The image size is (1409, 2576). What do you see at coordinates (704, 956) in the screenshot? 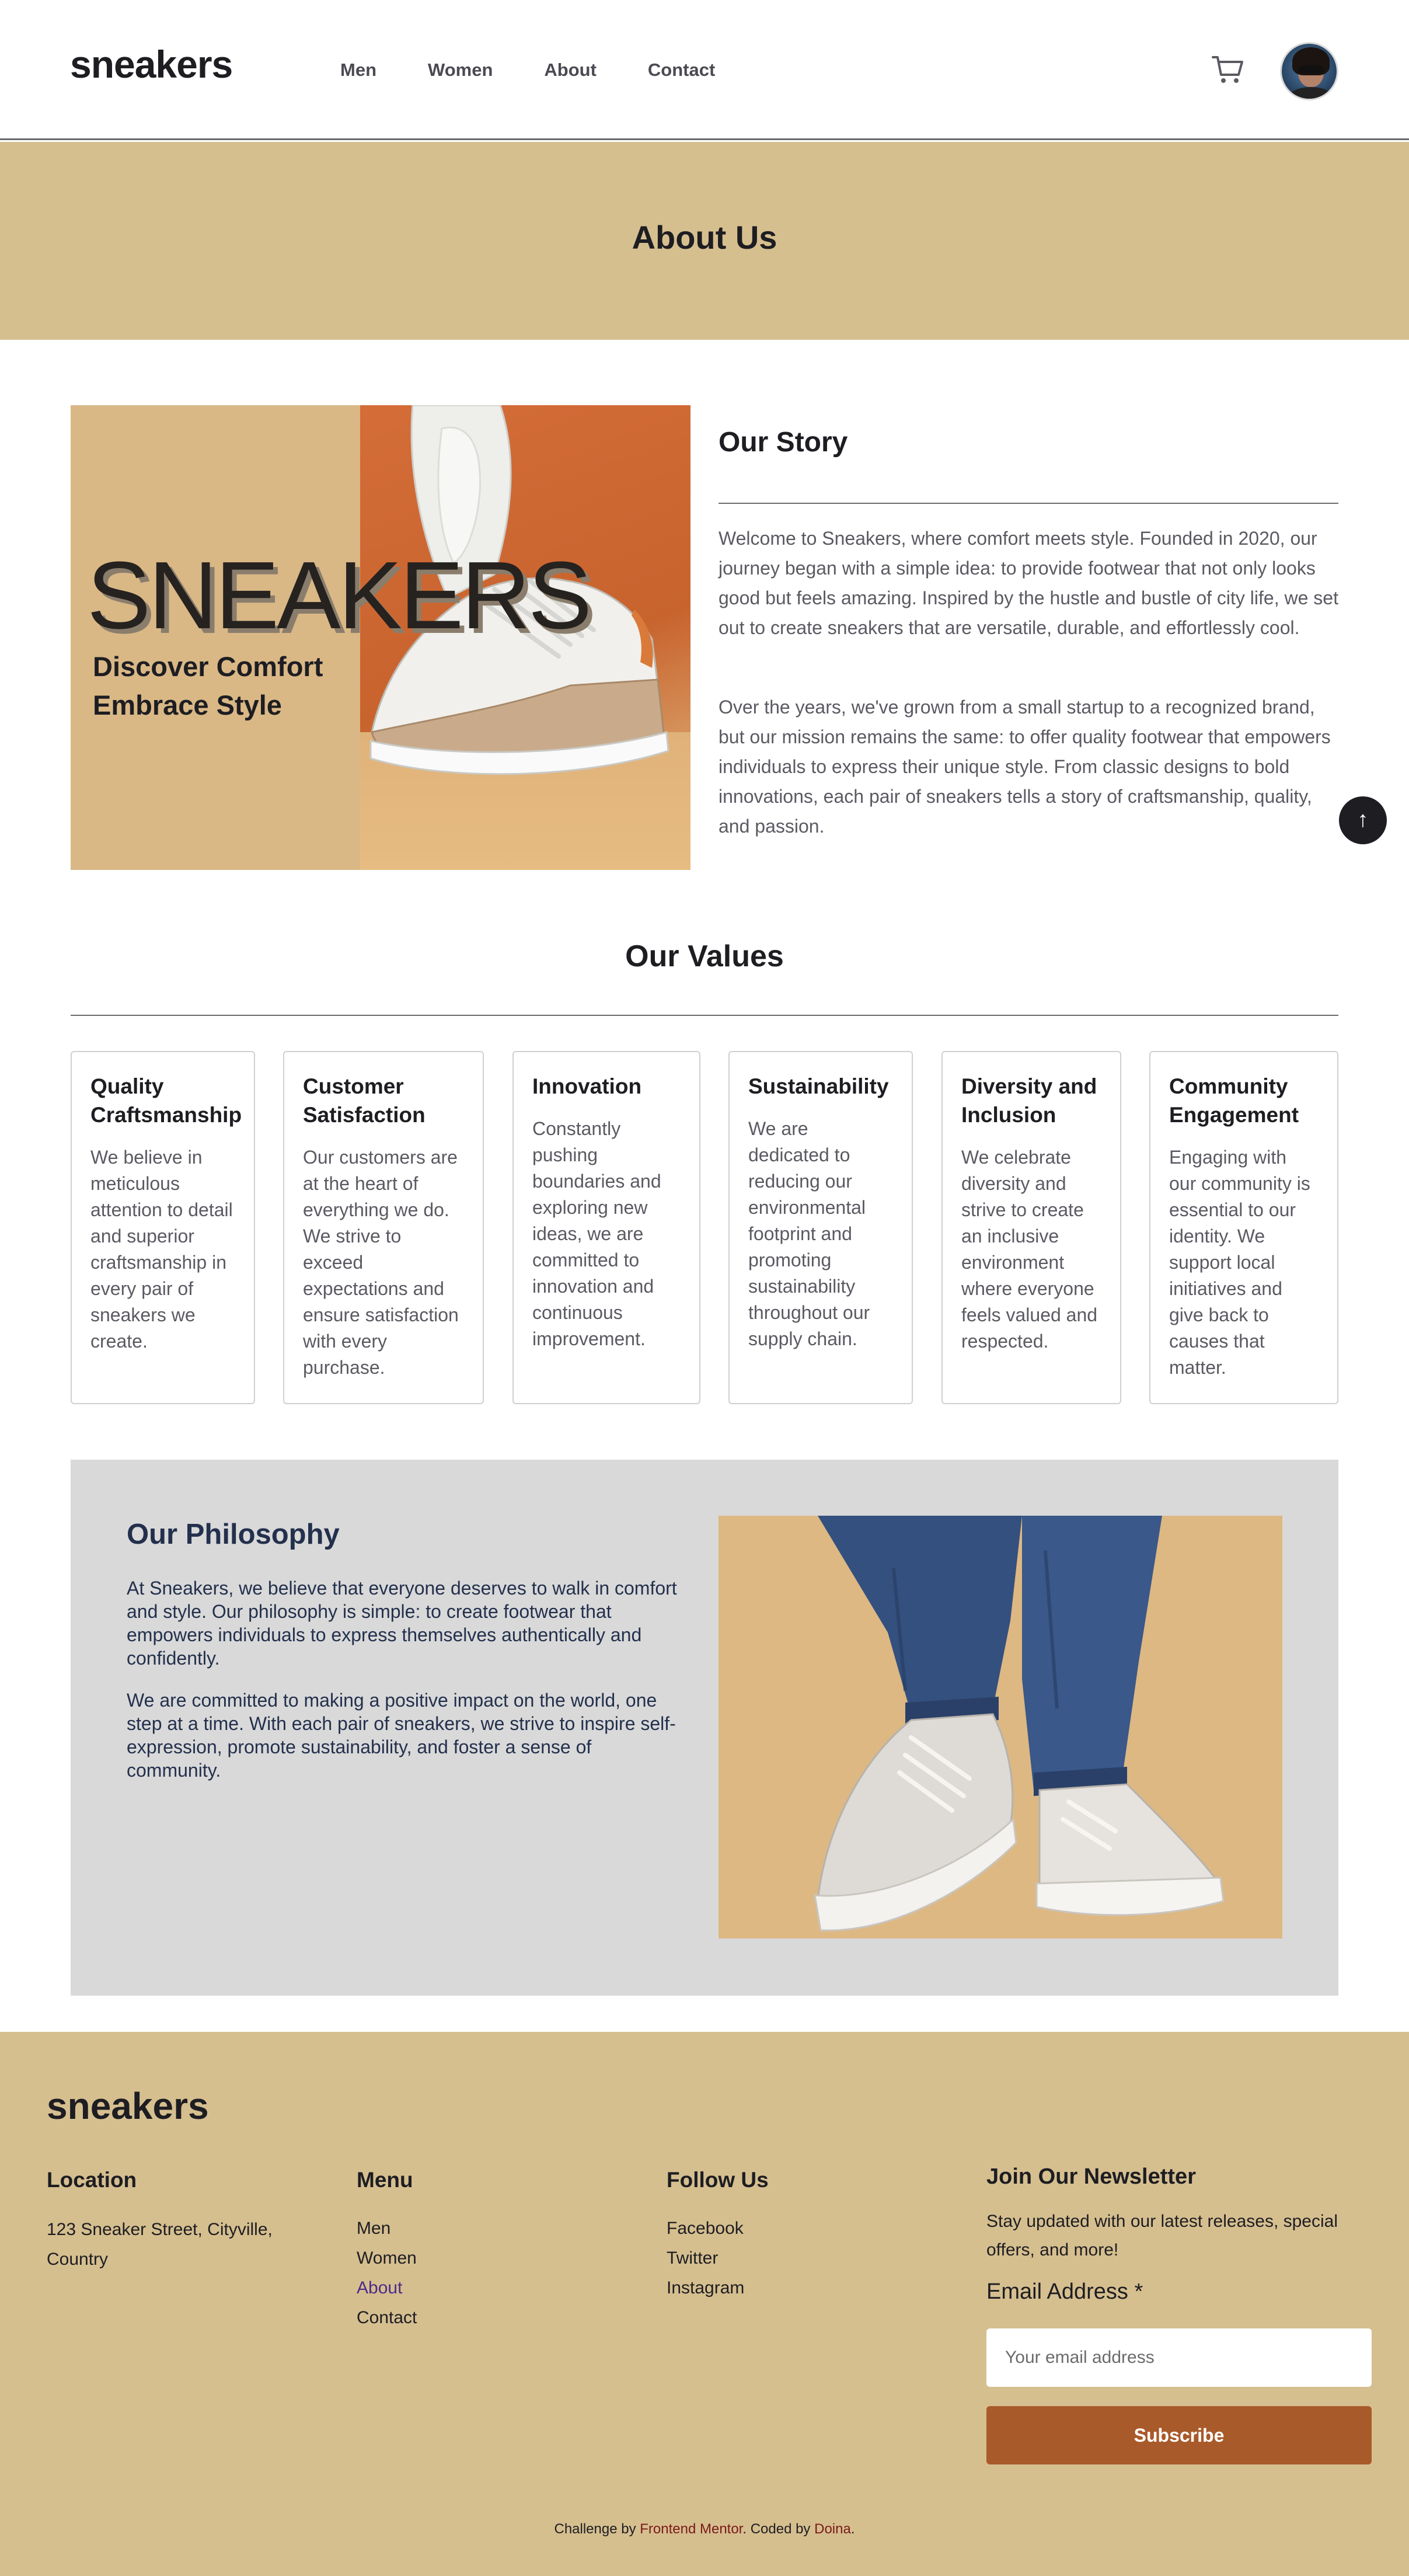
I see `values-title: Our Values` at bounding box center [704, 956].